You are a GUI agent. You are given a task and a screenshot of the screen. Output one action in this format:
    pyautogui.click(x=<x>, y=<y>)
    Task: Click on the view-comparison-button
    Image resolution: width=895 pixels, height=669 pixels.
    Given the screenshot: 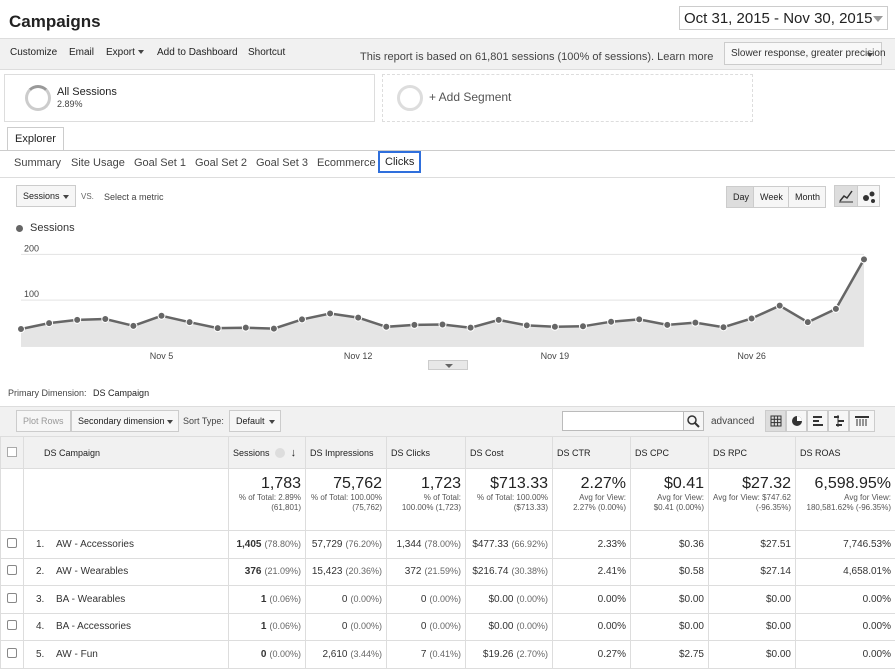 What is the action you would take?
    pyautogui.click(x=838, y=421)
    